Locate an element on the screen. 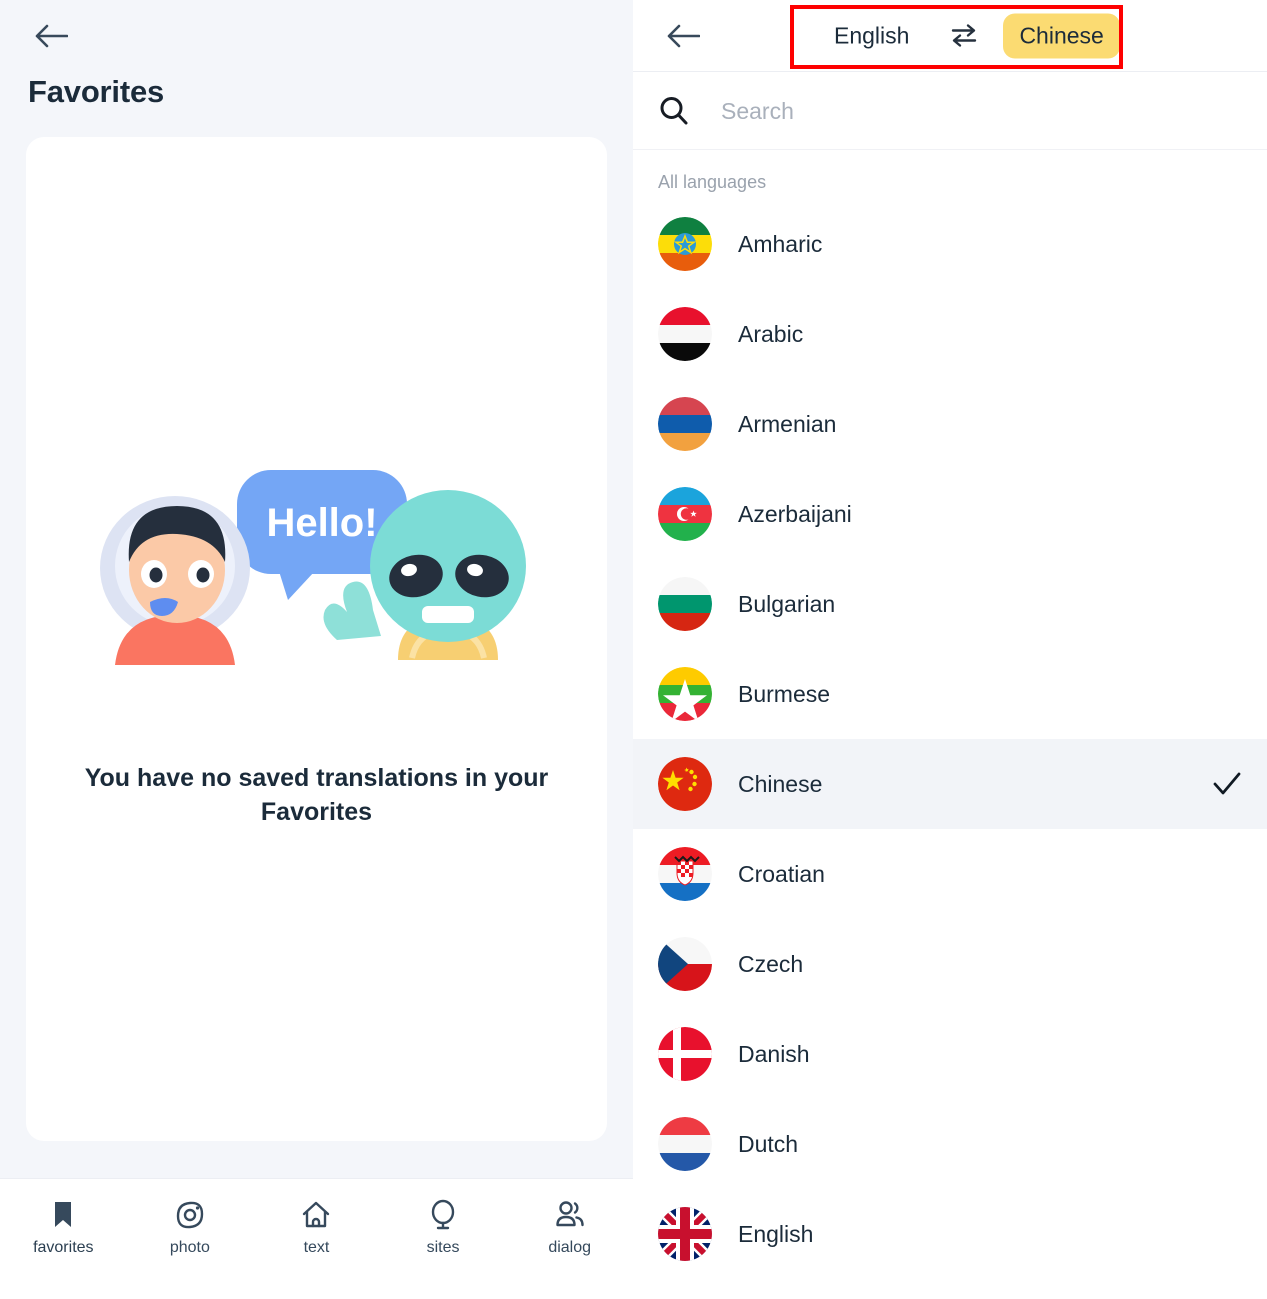 Image resolution: width=1267 pixels, height=1299 pixels. language-name: Danish is located at coordinates (774, 1053).